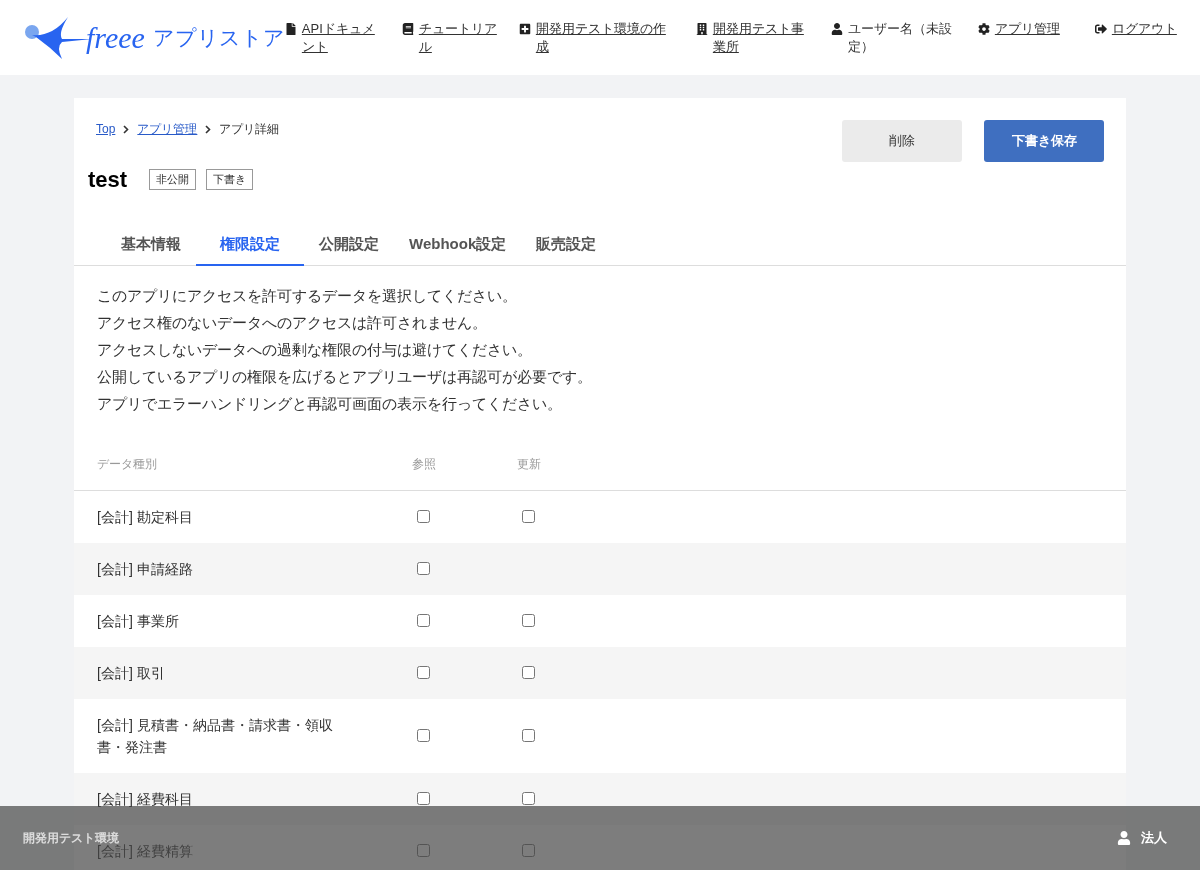 The image size is (1200, 870). Describe the element at coordinates (145, 569) in the screenshot. I see `data-type-cell-text: [会計] 申請経路` at that location.